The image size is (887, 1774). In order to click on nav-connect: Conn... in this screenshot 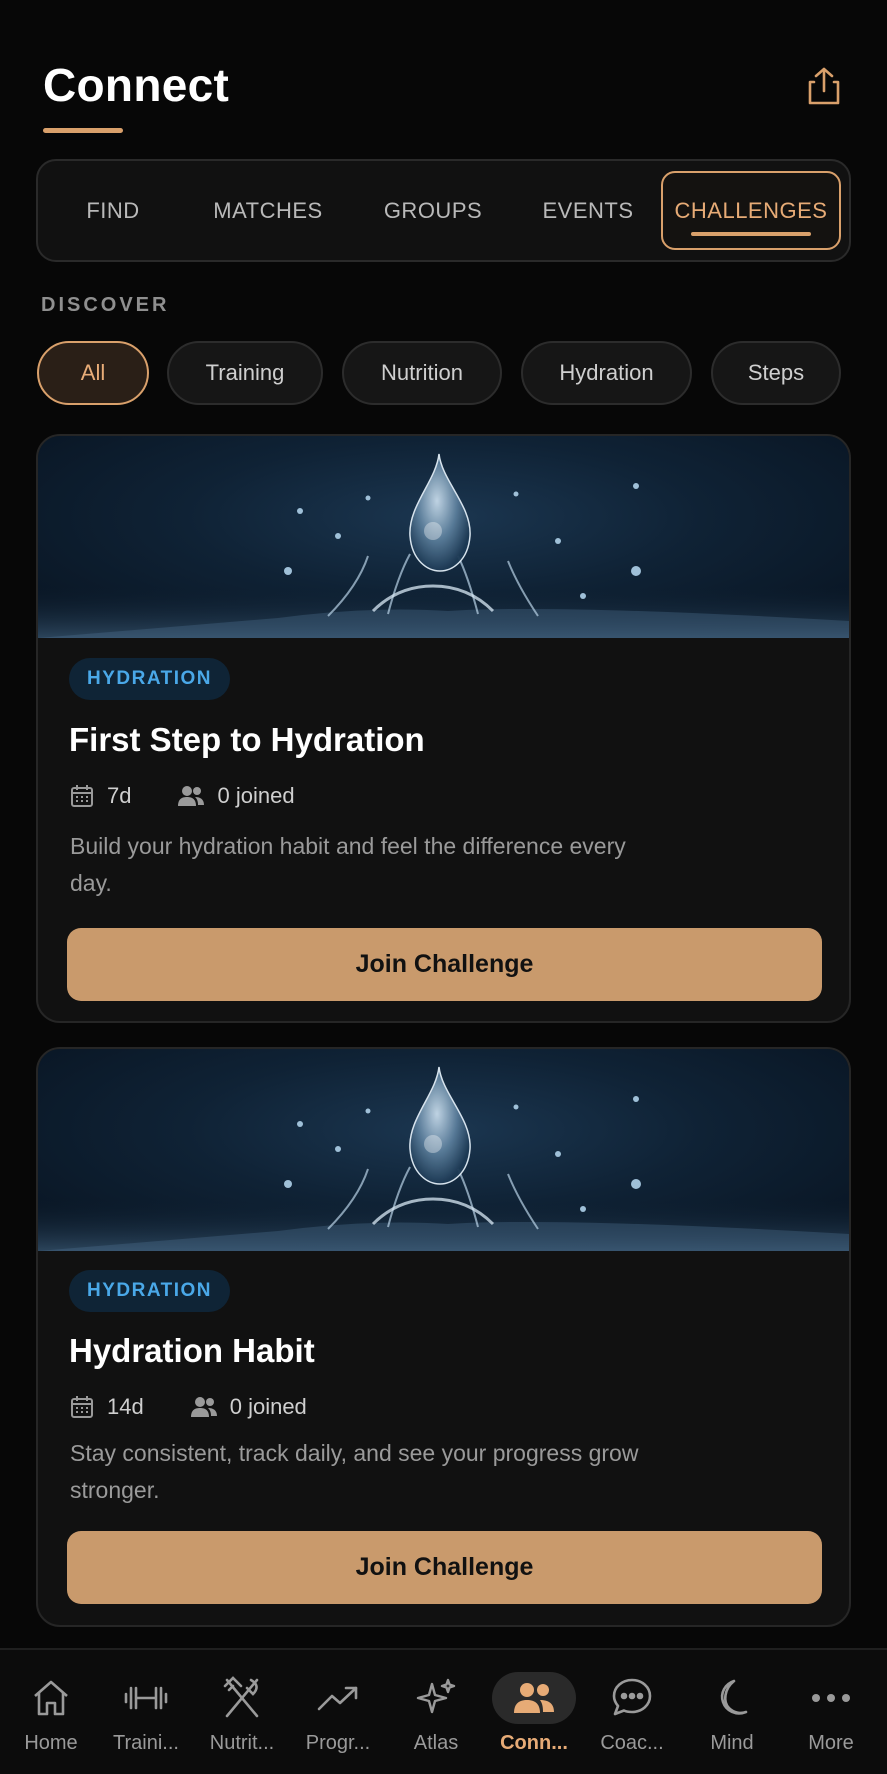, I will do `click(534, 1712)`.